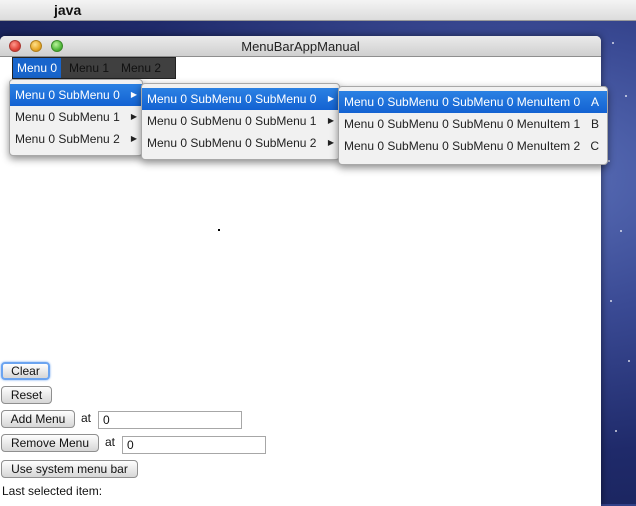 This screenshot has width=636, height=506. I want to click on menu-item: Menu 0 SubMenu 0 SubMenu 0 ▶, so click(240, 99).